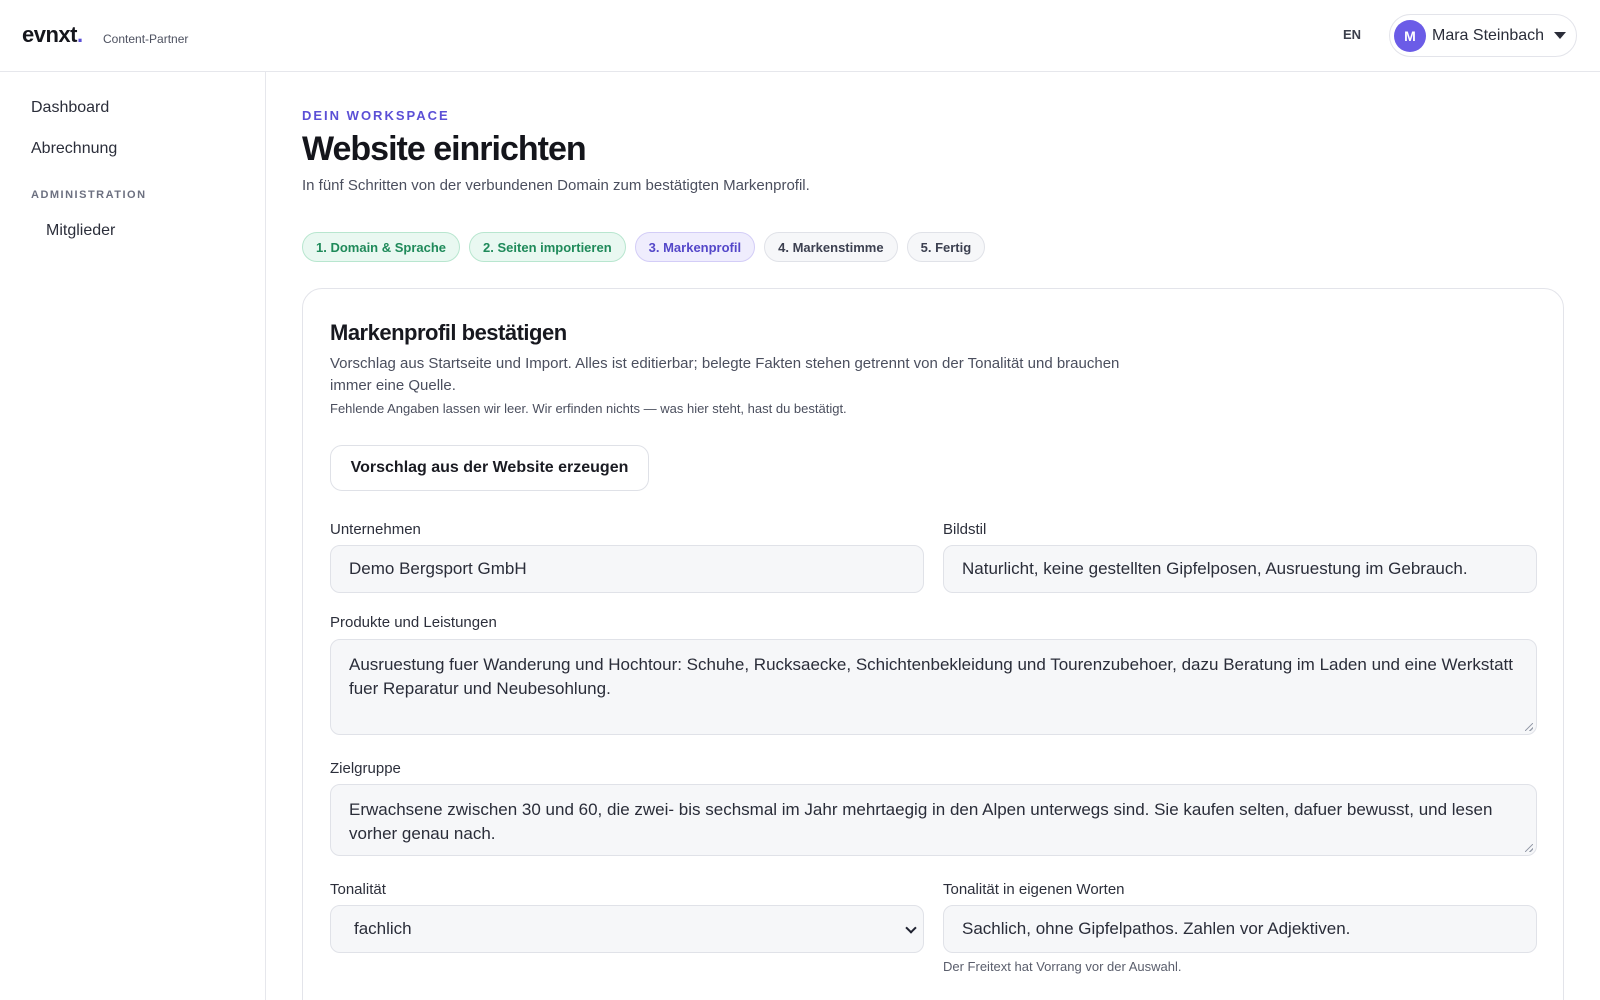  I want to click on avatar: M, so click(1410, 35).